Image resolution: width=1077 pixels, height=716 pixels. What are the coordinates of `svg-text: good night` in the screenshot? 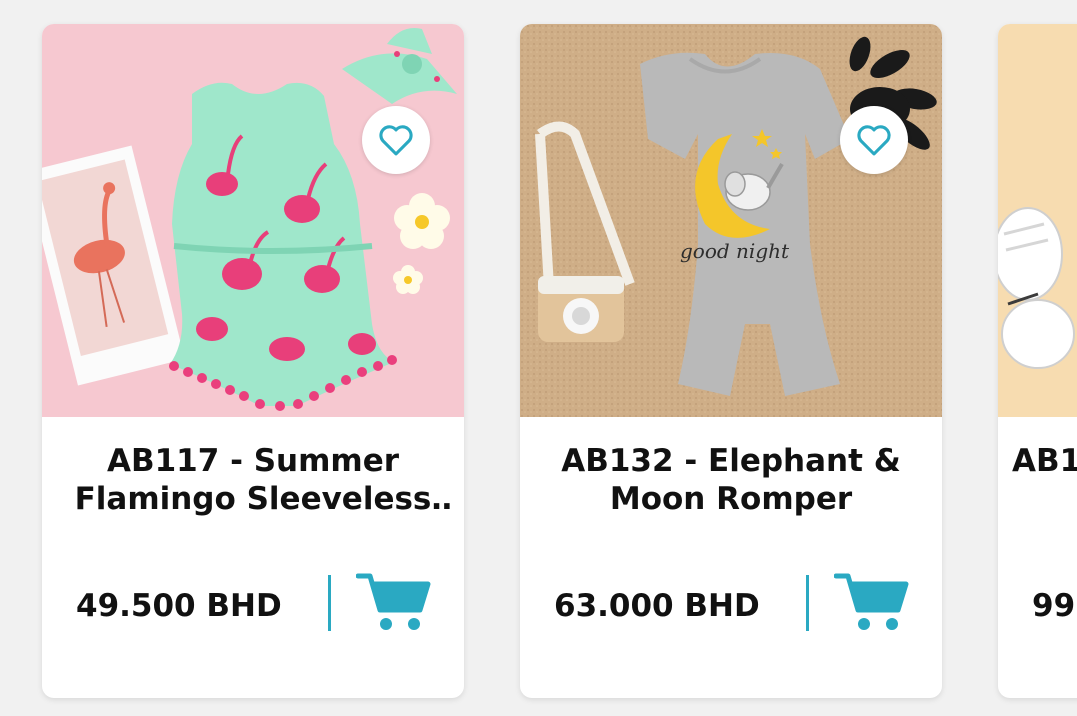 It's located at (735, 251).